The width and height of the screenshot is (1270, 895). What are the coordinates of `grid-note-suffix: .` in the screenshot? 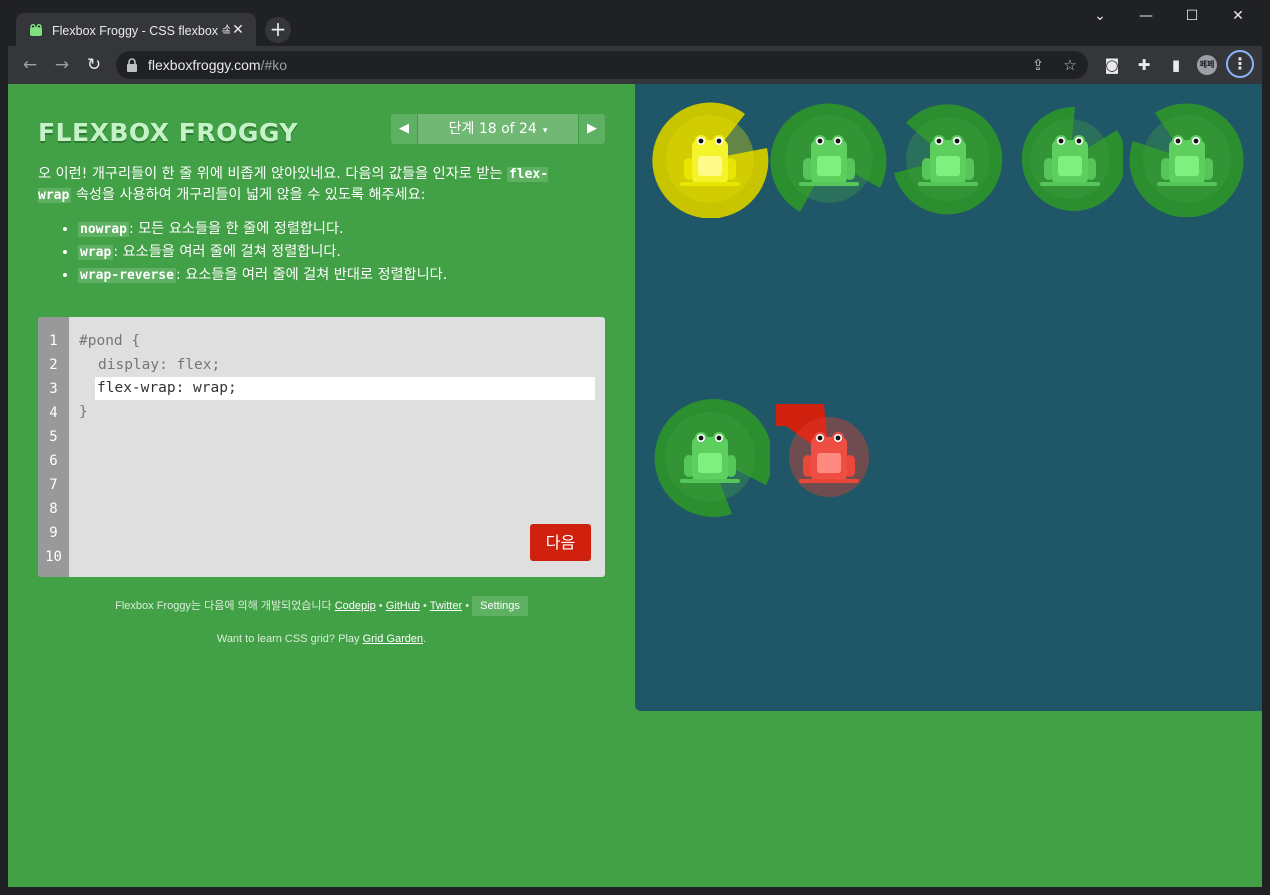 It's located at (425, 639).